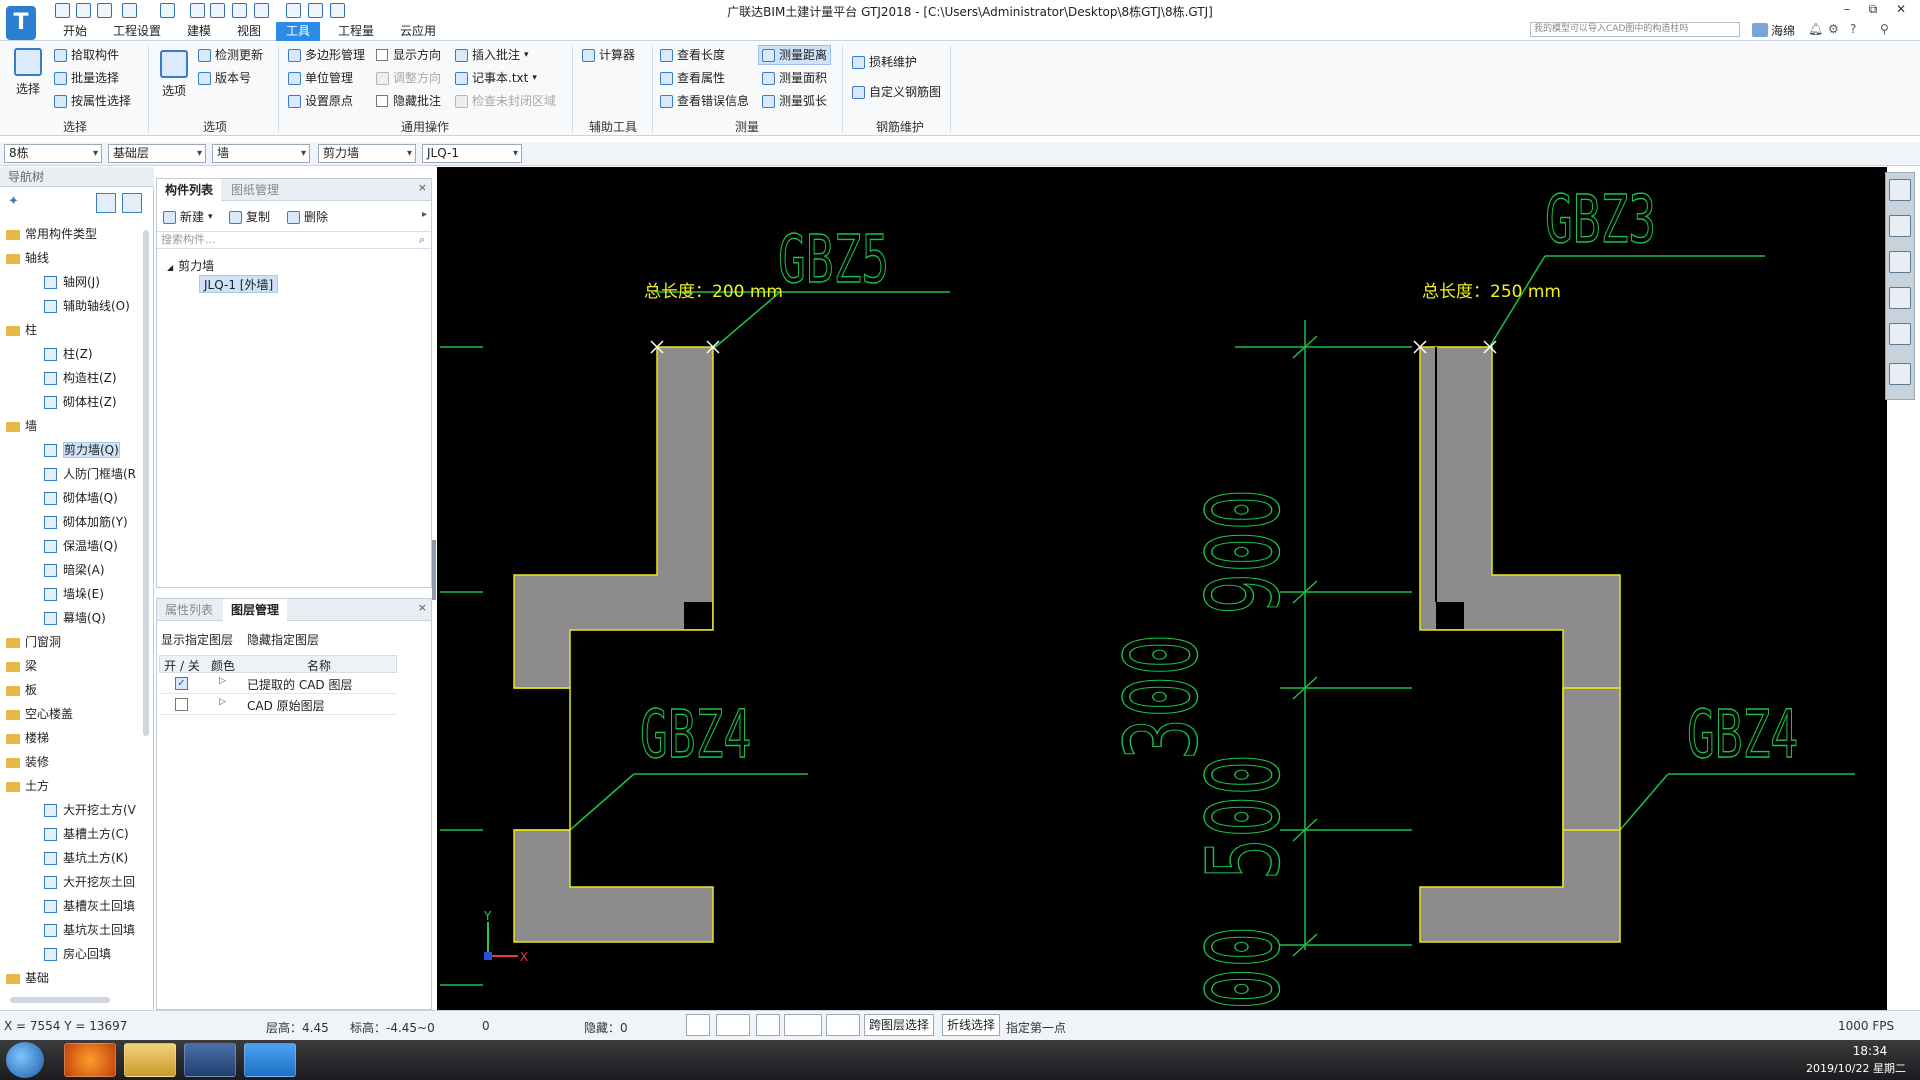 This screenshot has width=1920, height=1080. I want to click on select-by-property-button: 按属性选择, so click(92, 101).